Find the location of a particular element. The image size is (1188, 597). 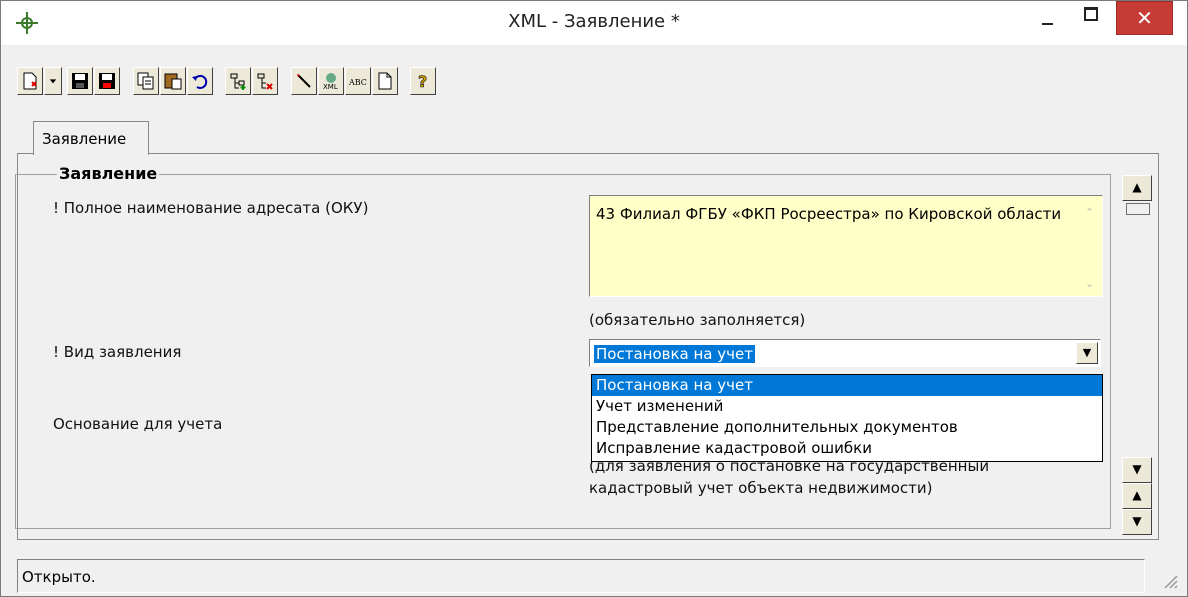

kind-select: Постановка на учет ▼ is located at coordinates (845, 353).